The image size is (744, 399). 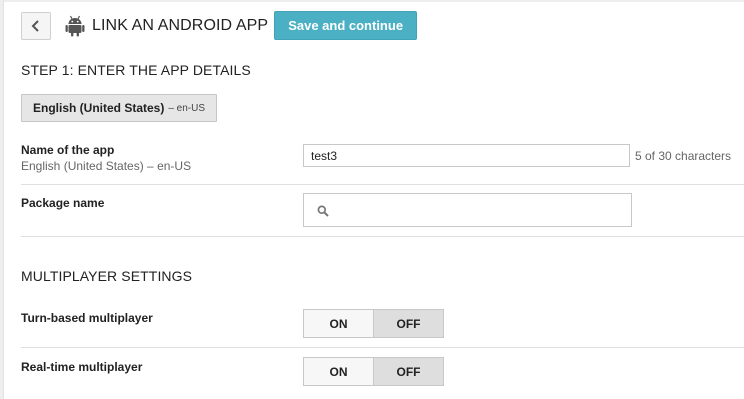 What do you see at coordinates (683, 156) in the screenshot?
I see `app-name-char-count: 5 of 30 characters` at bounding box center [683, 156].